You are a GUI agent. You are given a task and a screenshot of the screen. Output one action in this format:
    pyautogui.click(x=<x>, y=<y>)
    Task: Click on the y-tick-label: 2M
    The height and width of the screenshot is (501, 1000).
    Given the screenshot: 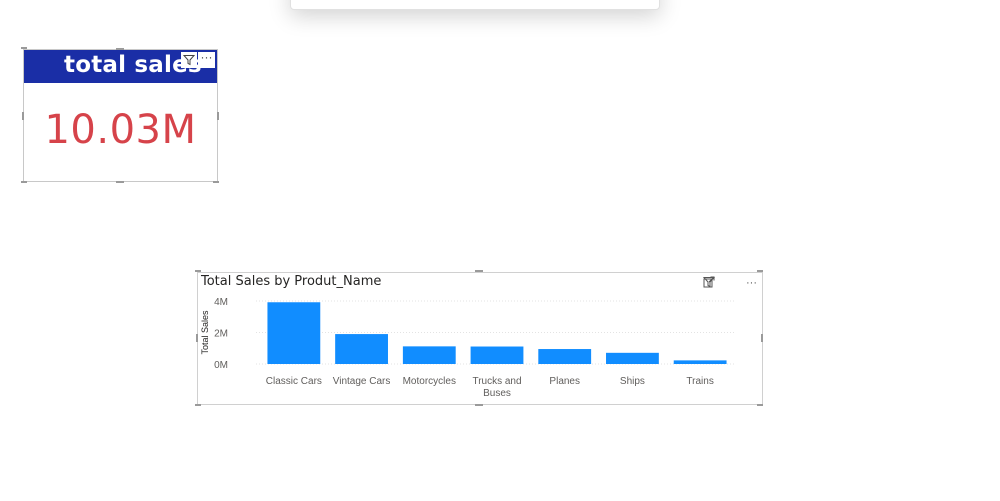 What is the action you would take?
    pyautogui.click(x=221, y=334)
    